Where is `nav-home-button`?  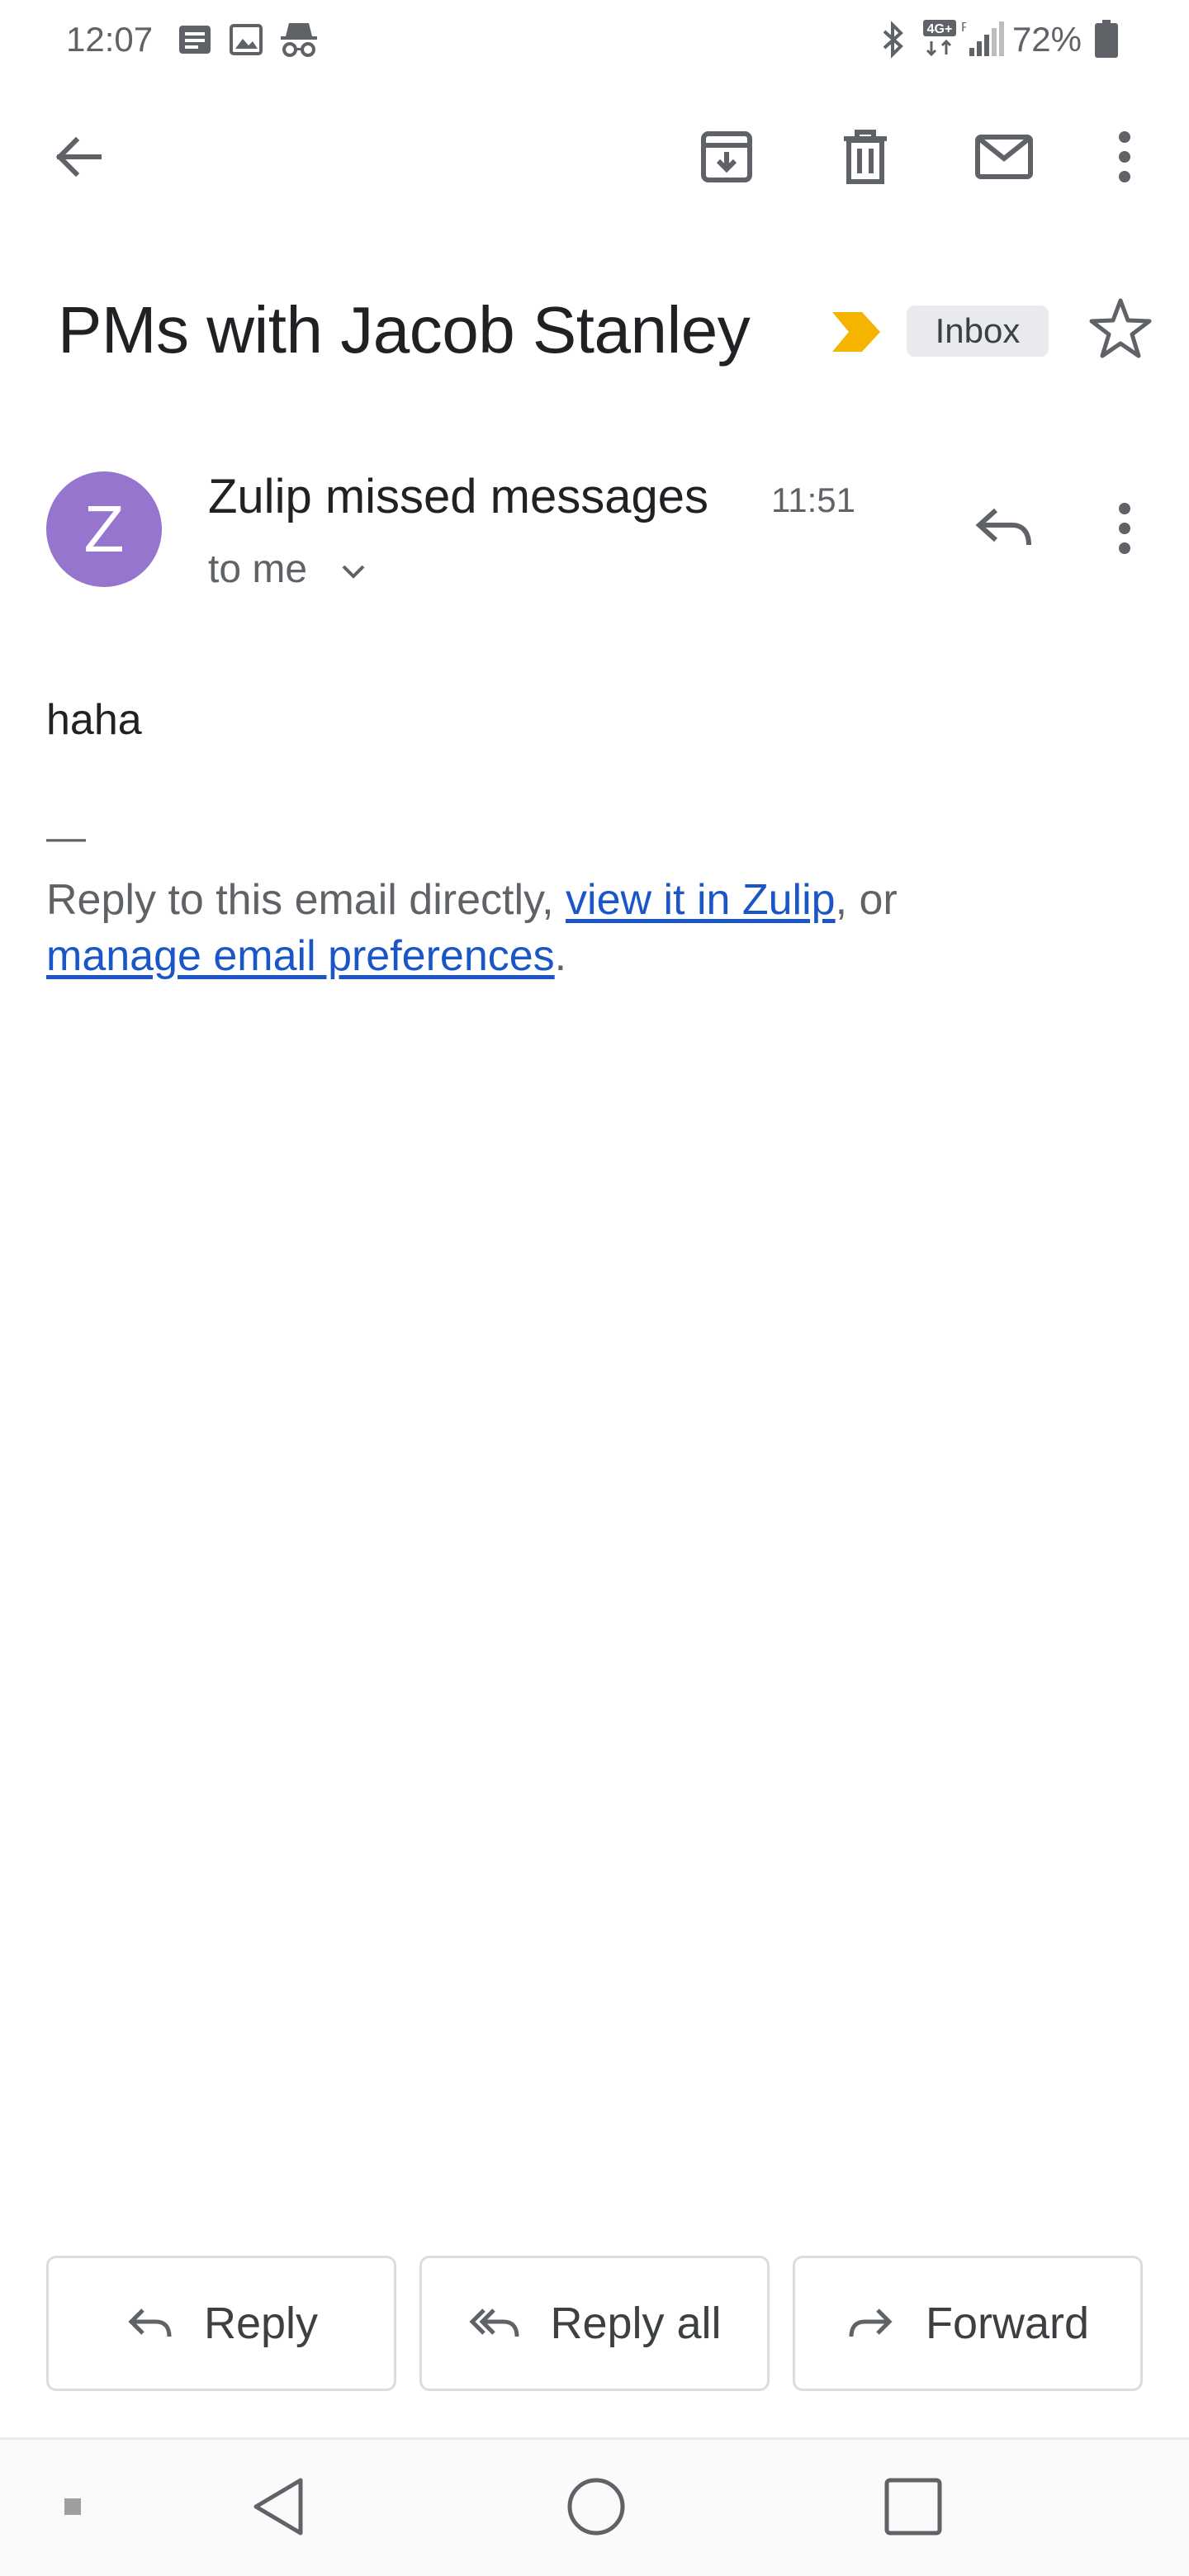
nav-home-button is located at coordinates (596, 2507).